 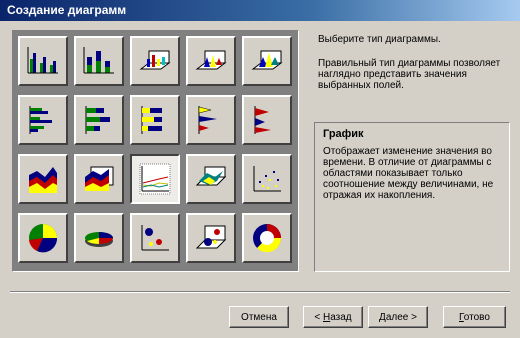 I want to click on line-icon, so click(x=155, y=179).